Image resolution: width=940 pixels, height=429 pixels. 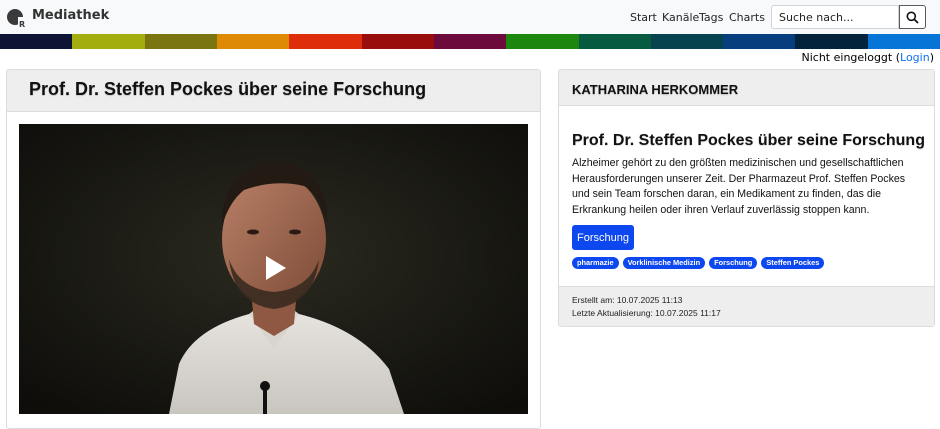 What do you see at coordinates (733, 263) in the screenshot?
I see `tag-badge: Forschung` at bounding box center [733, 263].